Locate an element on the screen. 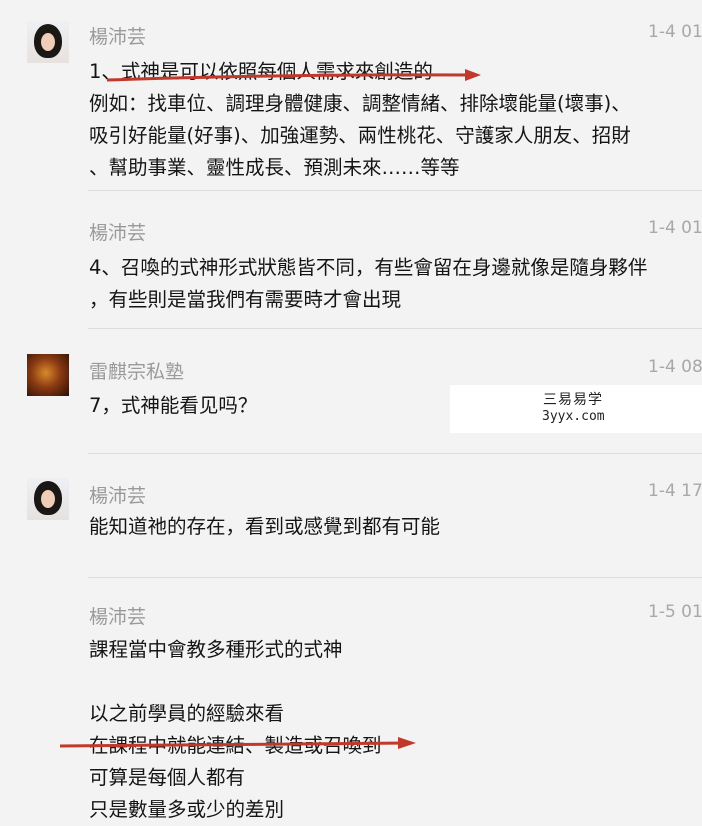 The width and height of the screenshot is (702, 826). message-text: 能知道祂的存在，看到或感覺到都有可能 is located at coordinates (264, 527).